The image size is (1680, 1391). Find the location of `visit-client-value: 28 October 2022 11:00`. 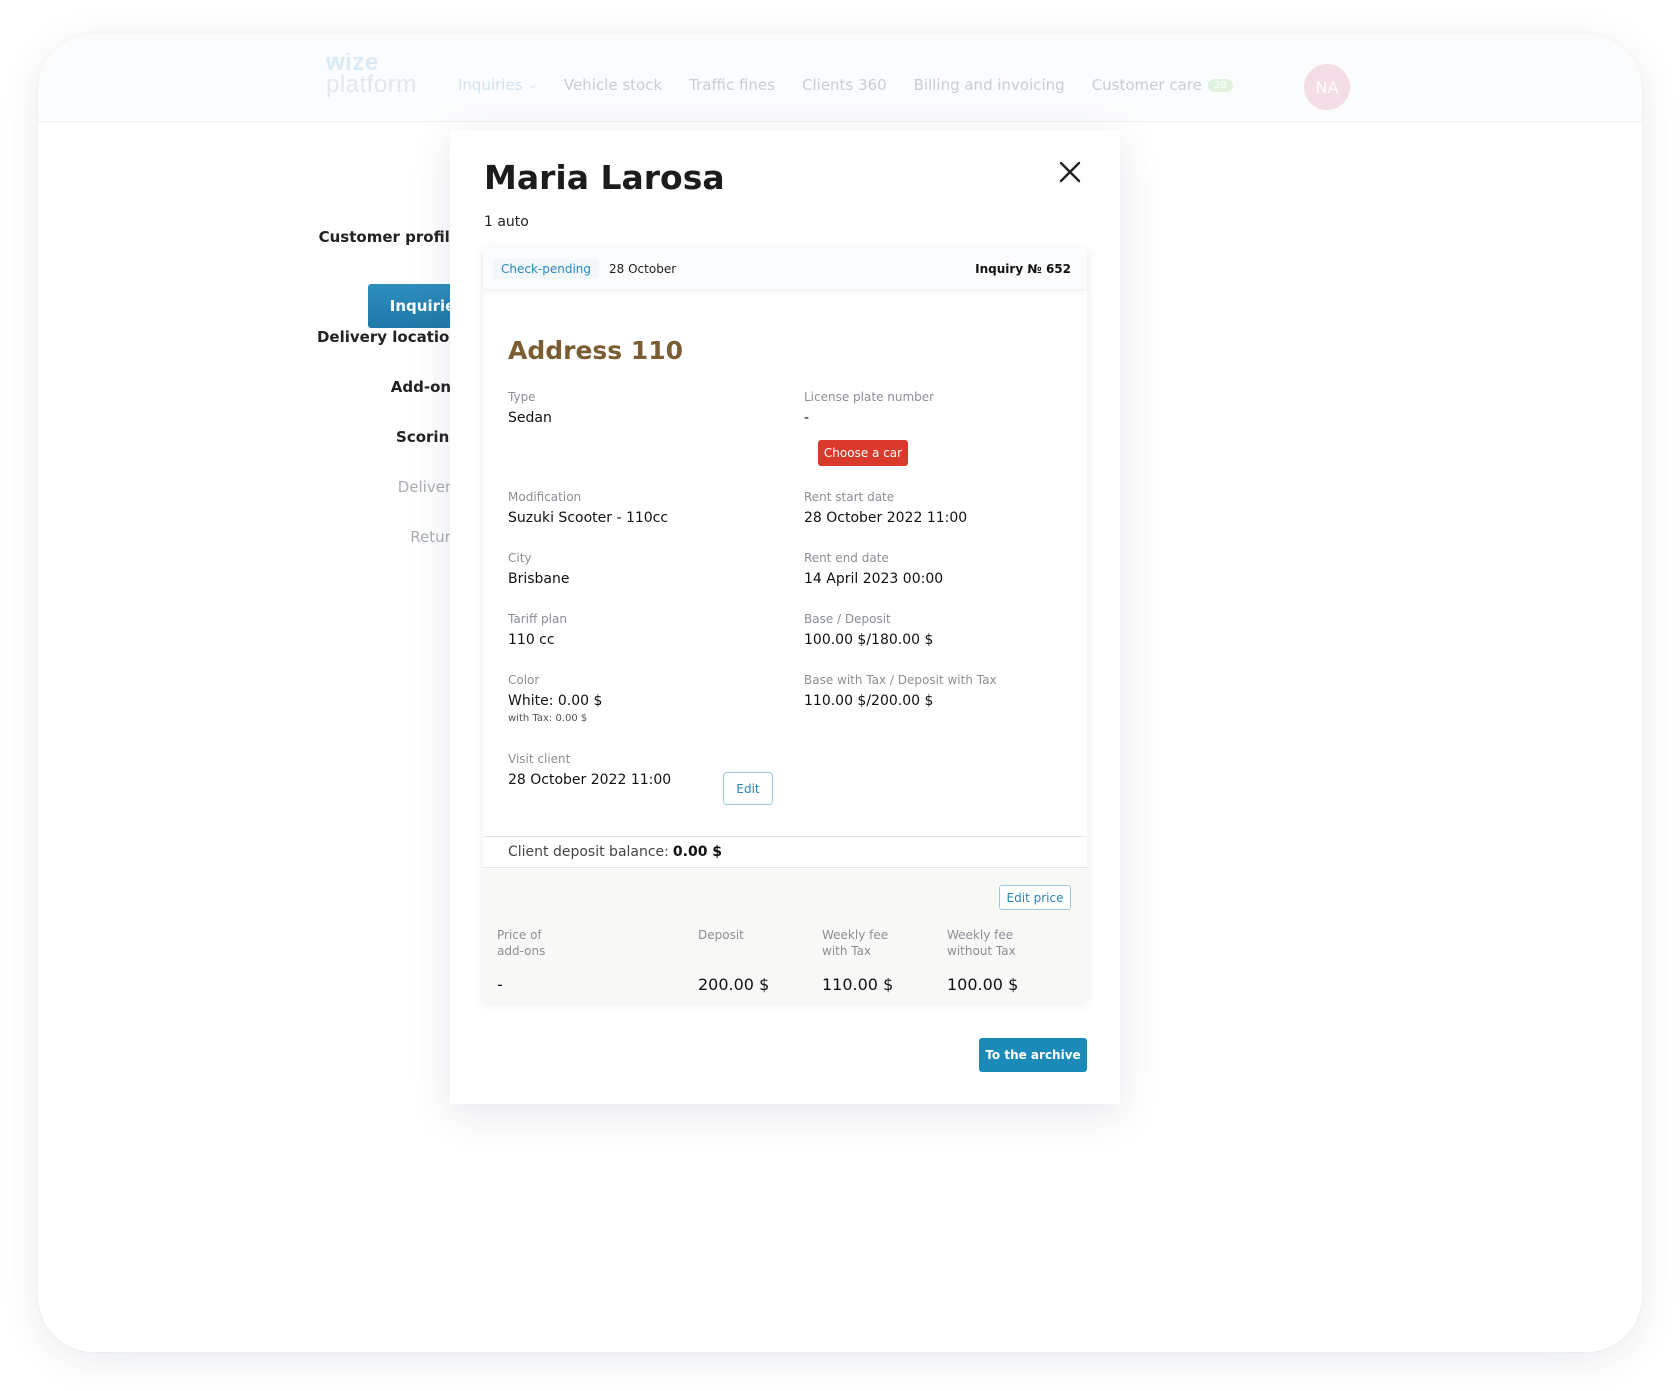

visit-client-value: 28 October 2022 11:00 is located at coordinates (590, 780).